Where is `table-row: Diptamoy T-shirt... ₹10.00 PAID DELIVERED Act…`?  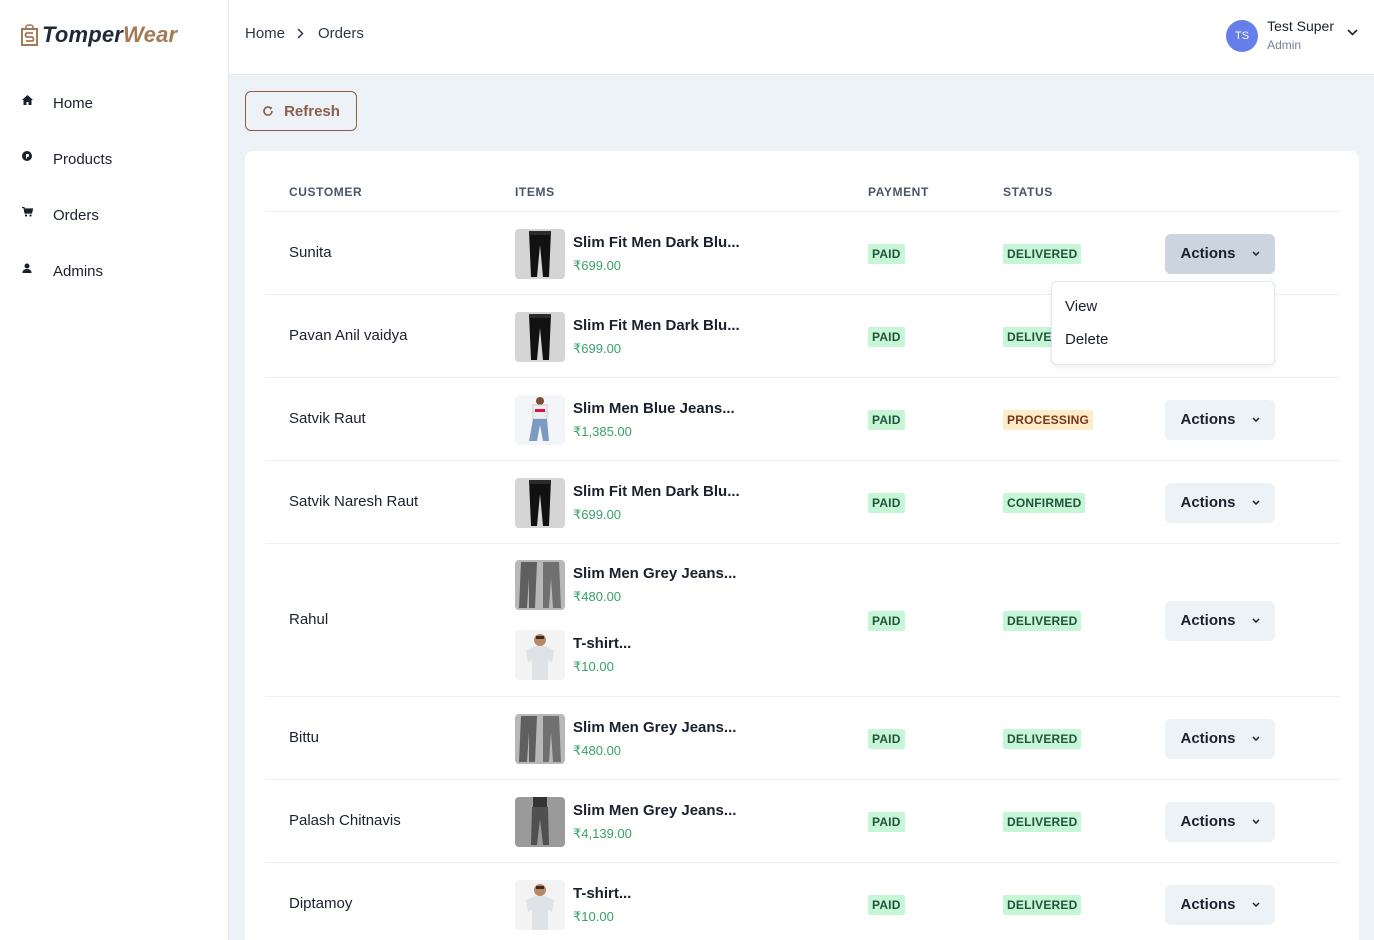
table-row: Diptamoy T-shirt... ₹10.00 PAID DELIVERED Act… is located at coordinates (802, 901).